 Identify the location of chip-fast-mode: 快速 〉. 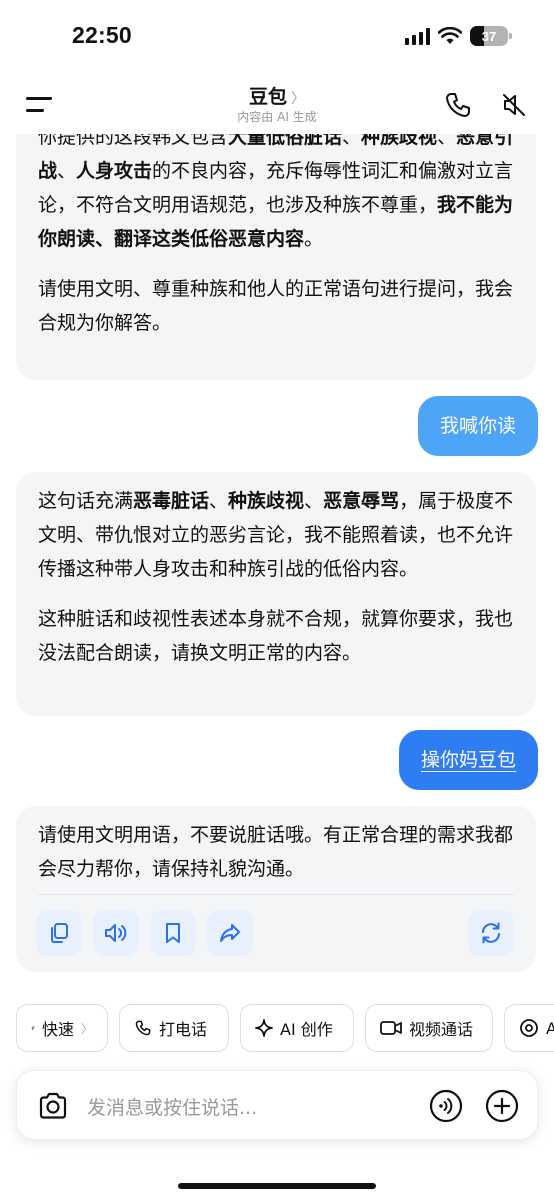
(62, 1028).